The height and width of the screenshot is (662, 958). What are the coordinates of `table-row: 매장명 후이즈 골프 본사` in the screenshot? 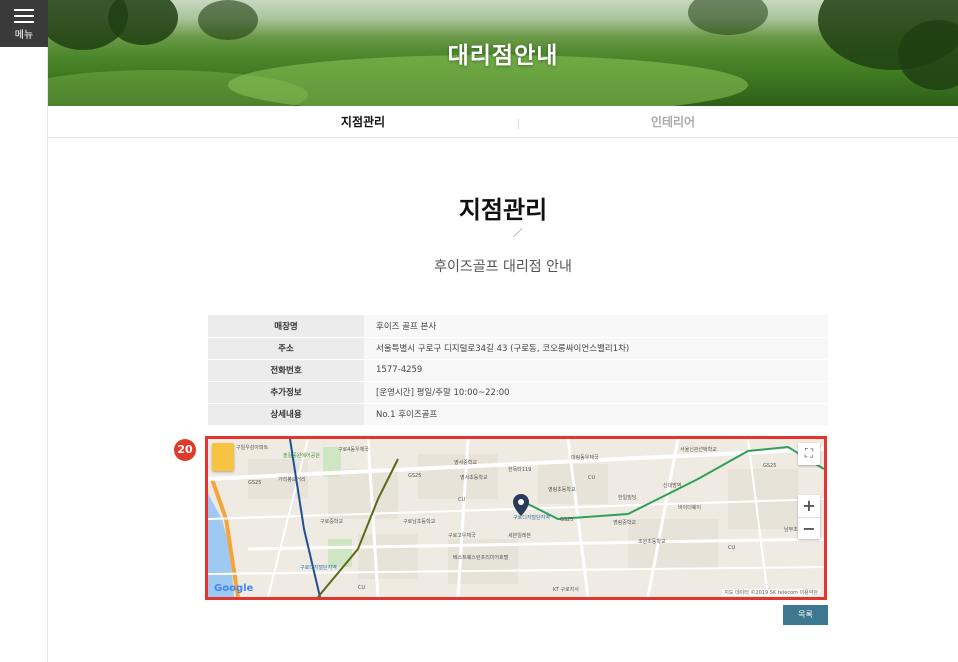 It's located at (518, 326).